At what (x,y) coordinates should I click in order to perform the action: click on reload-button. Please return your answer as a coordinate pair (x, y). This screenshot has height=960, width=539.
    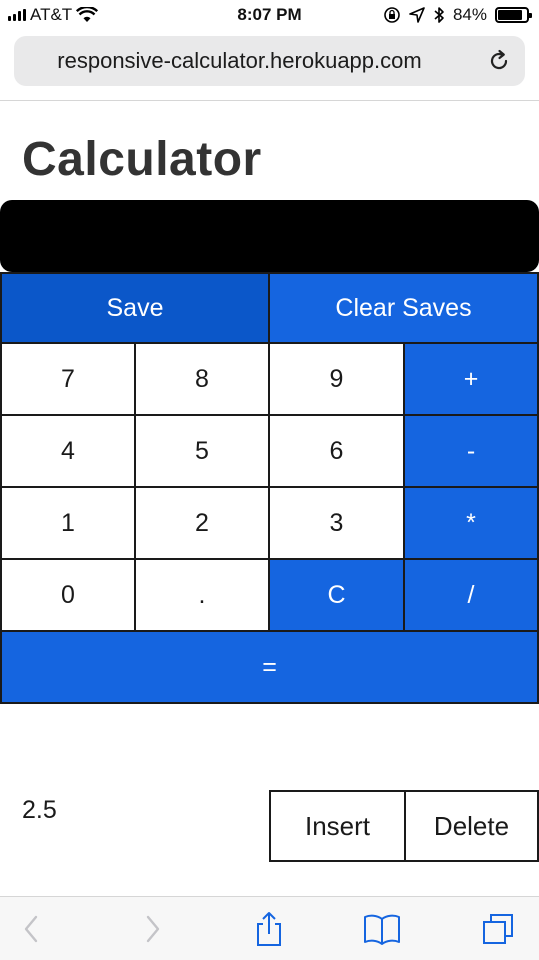
    Looking at the image, I should click on (499, 61).